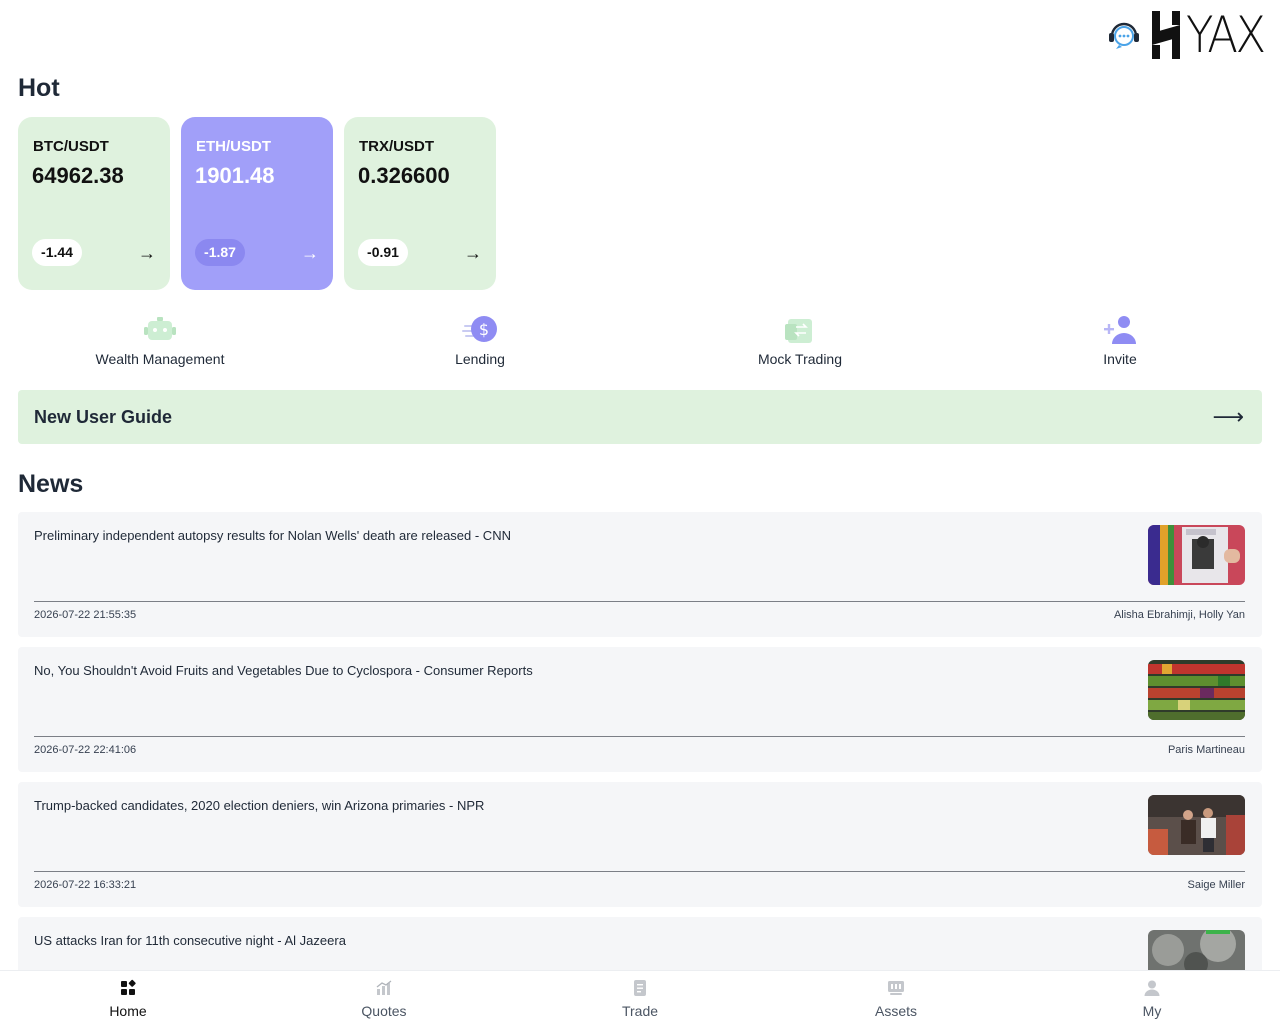 The image size is (1280, 1024). I want to click on tab-label: Assets, so click(895, 1011).